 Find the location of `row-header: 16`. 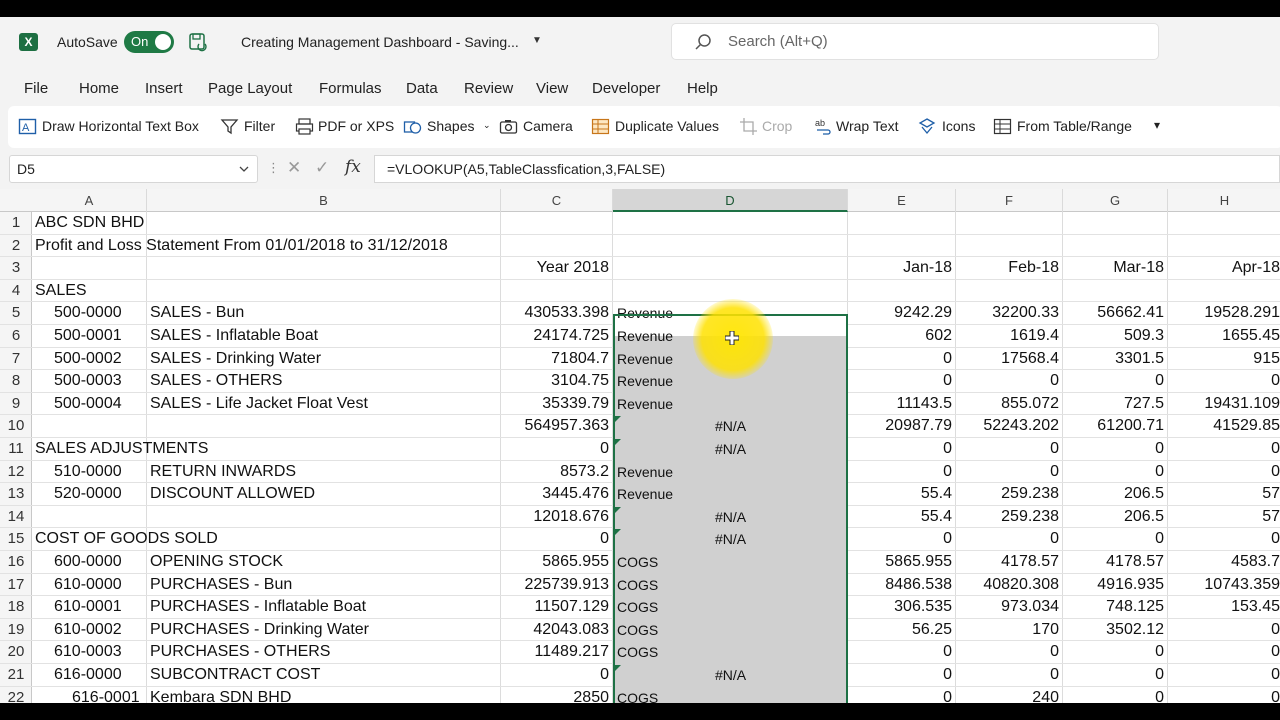

row-header: 16 is located at coordinates (16, 562).